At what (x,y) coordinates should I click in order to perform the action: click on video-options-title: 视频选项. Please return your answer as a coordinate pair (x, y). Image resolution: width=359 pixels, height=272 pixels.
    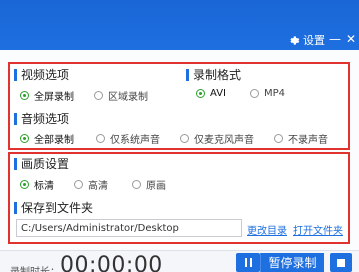
    Looking at the image, I should click on (41, 74).